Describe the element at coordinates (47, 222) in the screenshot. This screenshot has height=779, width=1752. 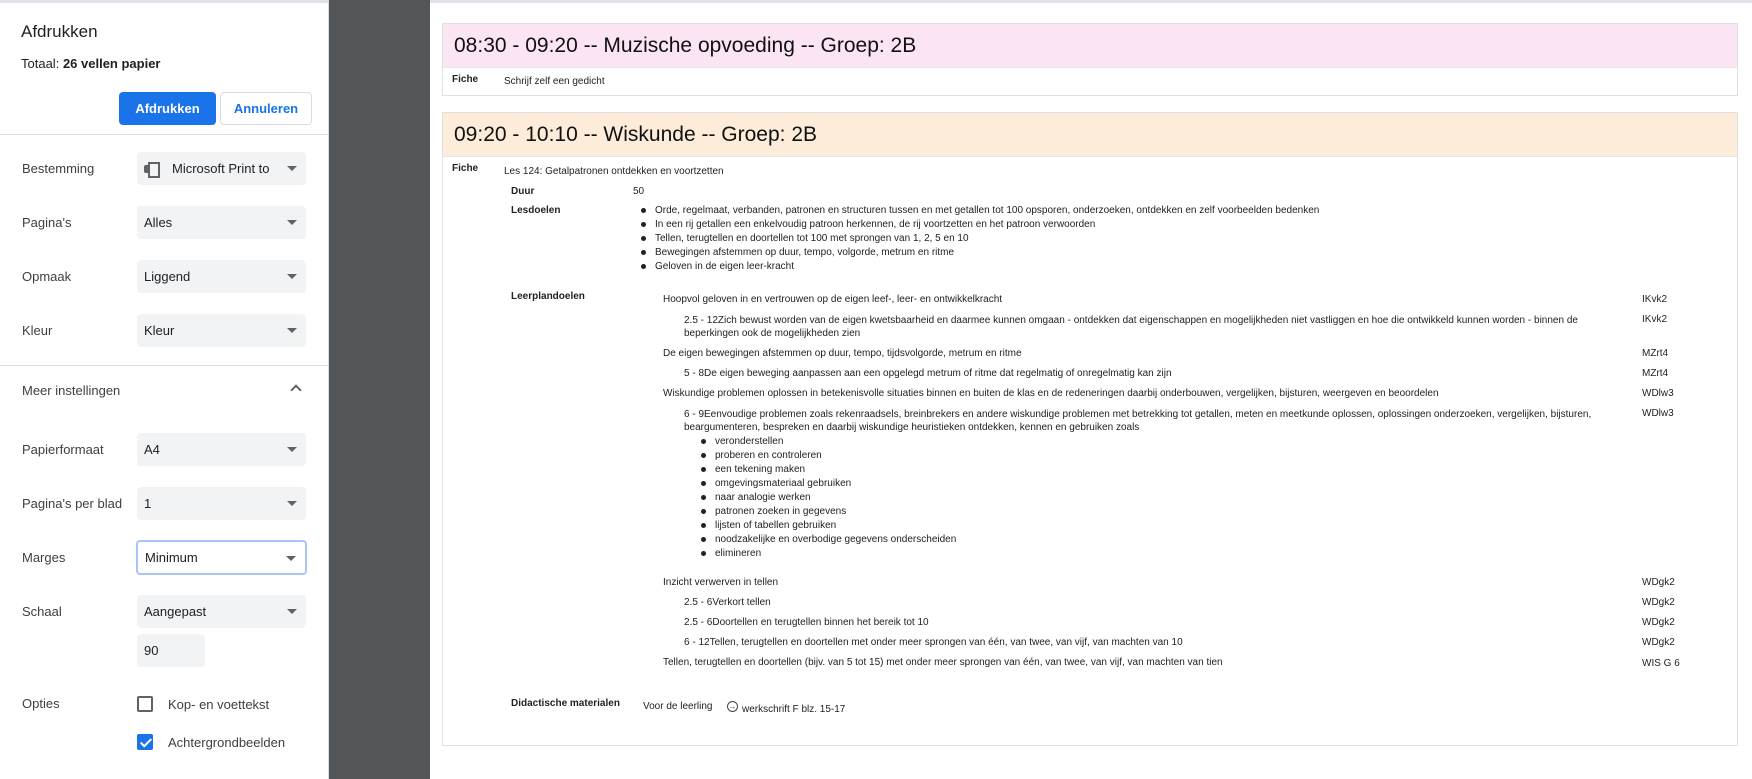
I see `pages-label: Pagina's` at that location.